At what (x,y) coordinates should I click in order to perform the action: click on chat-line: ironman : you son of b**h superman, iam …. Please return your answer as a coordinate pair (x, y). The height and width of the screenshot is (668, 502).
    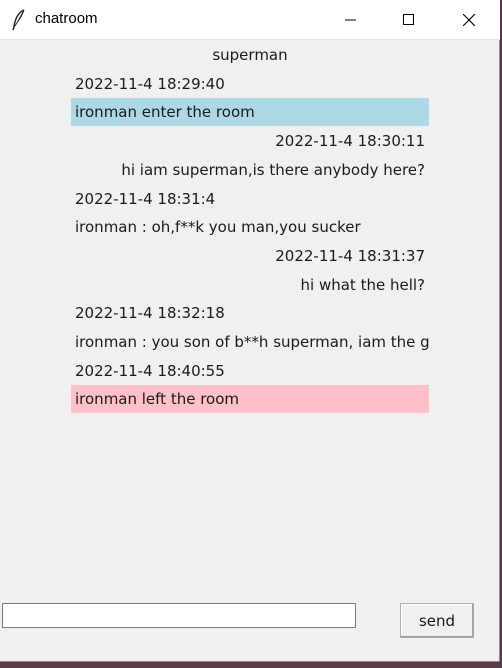
    Looking at the image, I should click on (252, 342).